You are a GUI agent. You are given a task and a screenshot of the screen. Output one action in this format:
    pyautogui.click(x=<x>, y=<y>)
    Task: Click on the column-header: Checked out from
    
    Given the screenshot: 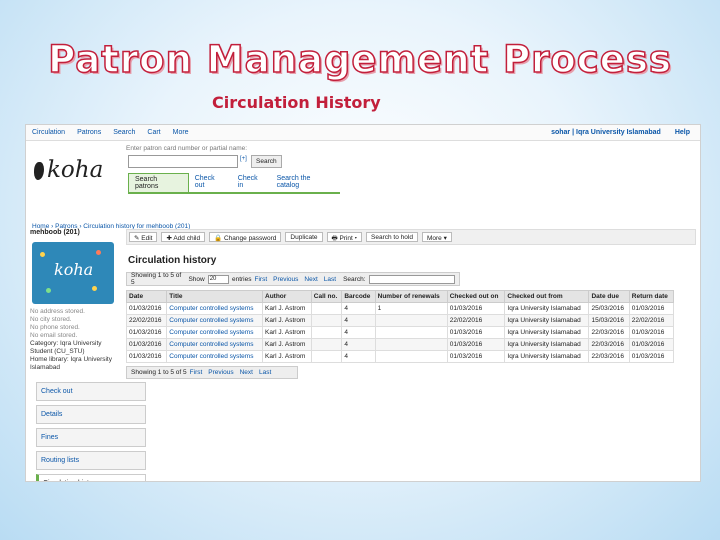 What is the action you would take?
    pyautogui.click(x=547, y=296)
    